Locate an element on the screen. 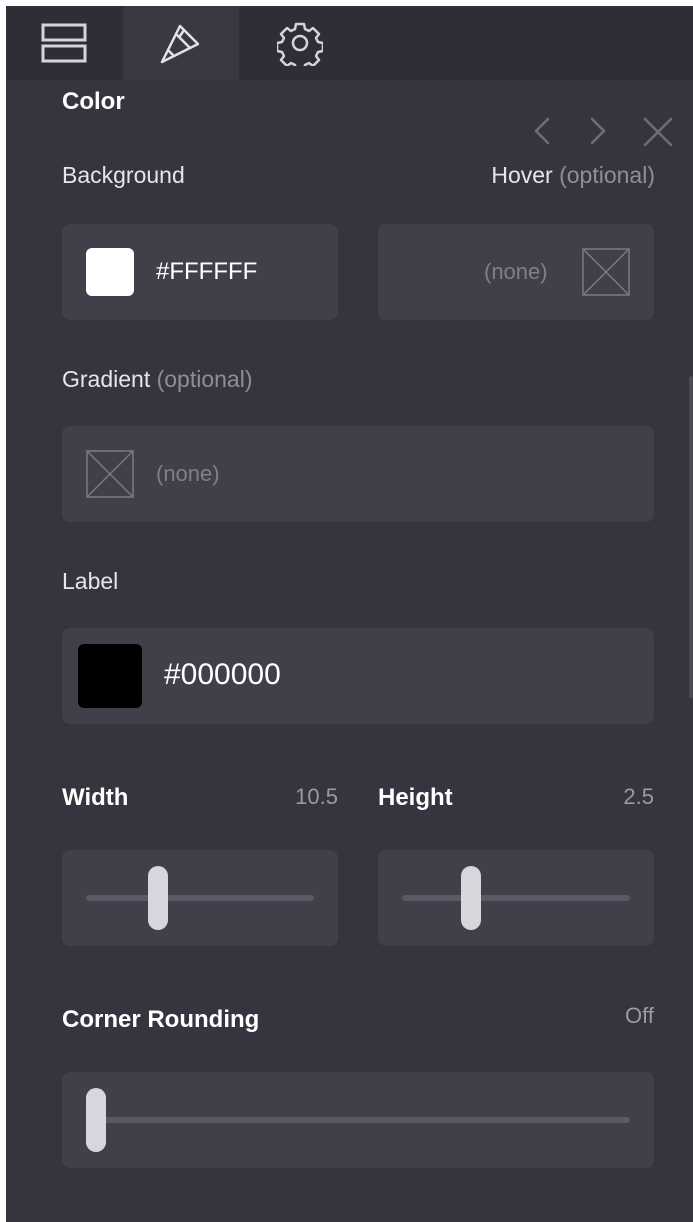 This screenshot has height=1222, width=693. gear-icon is located at coordinates (300, 44).